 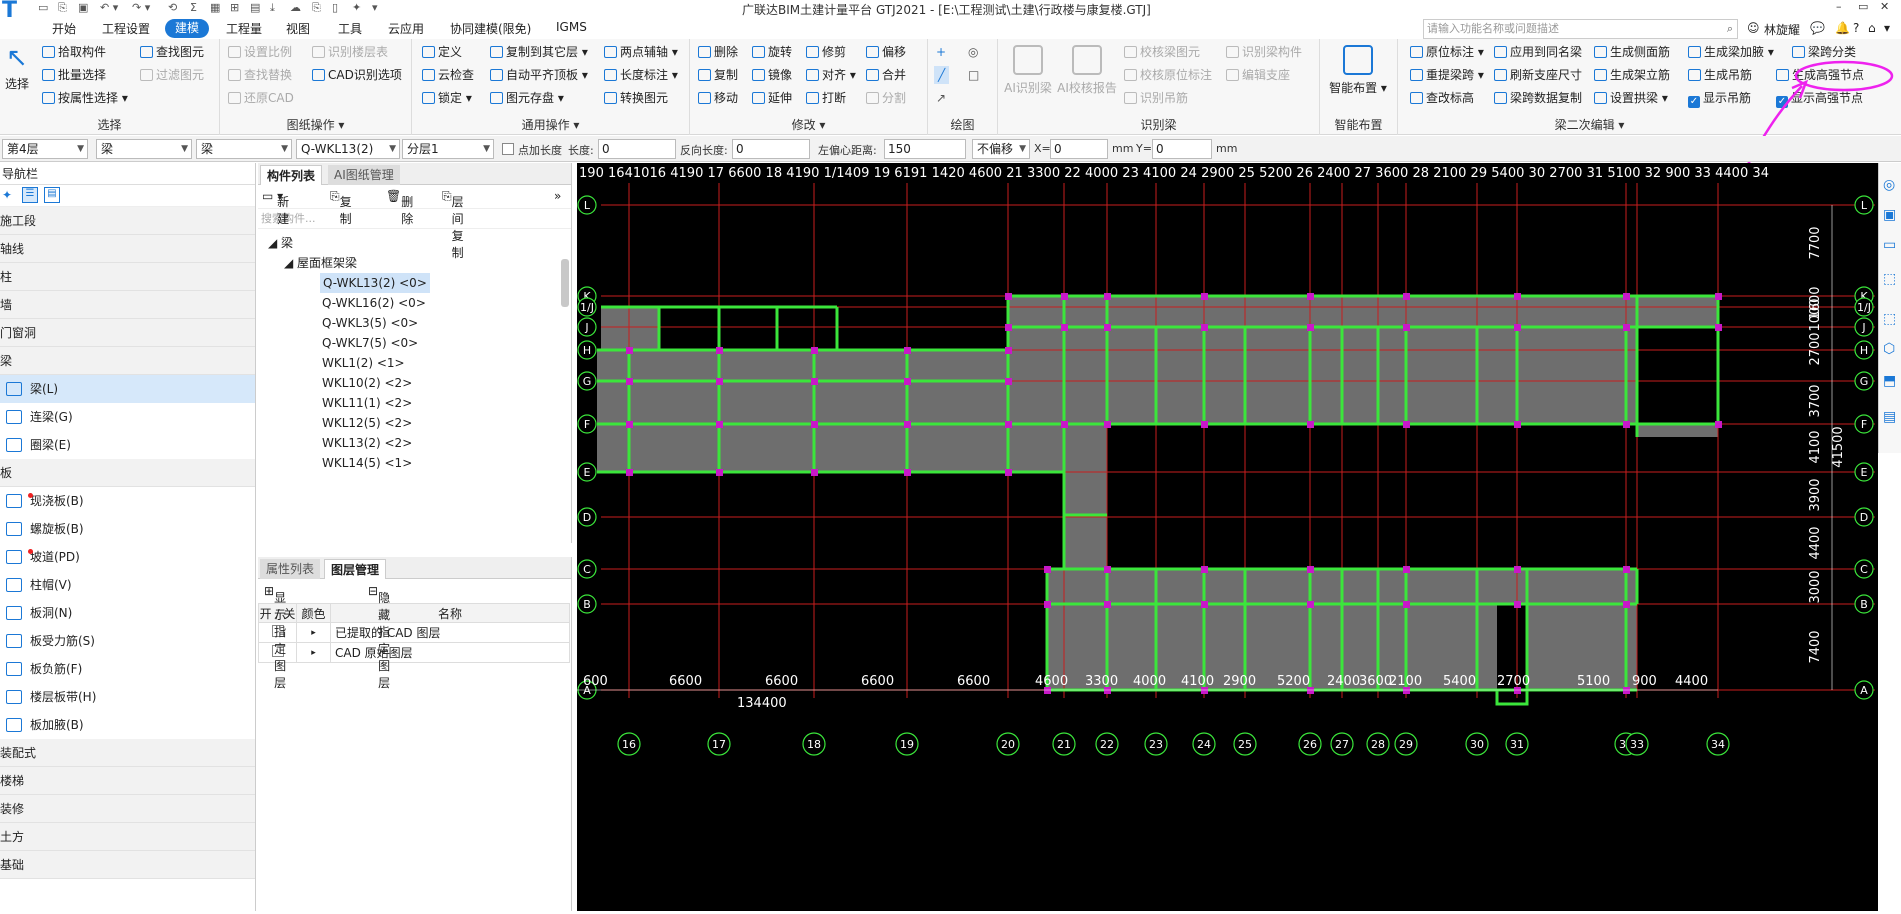 What do you see at coordinates (127, 753) in the screenshot?
I see `nav-cat-prefab: 装配式` at bounding box center [127, 753].